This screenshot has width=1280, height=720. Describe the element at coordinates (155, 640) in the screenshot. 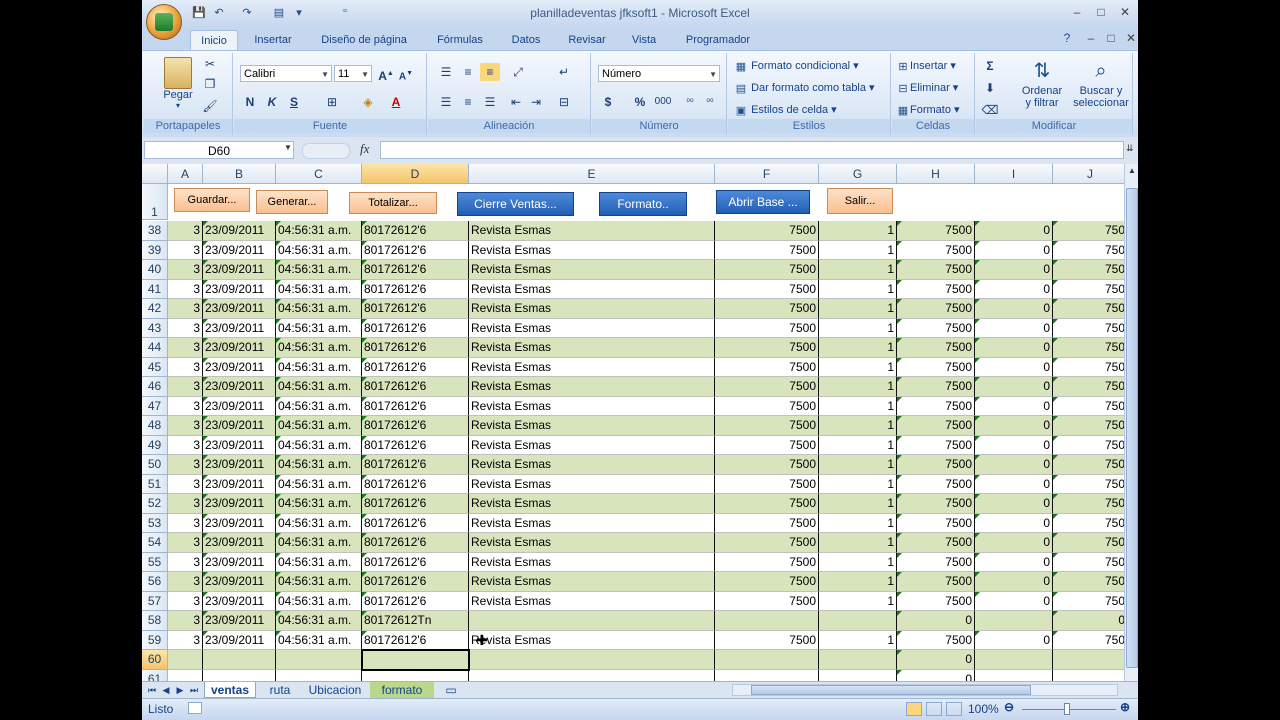

I see `row-header: 59` at that location.